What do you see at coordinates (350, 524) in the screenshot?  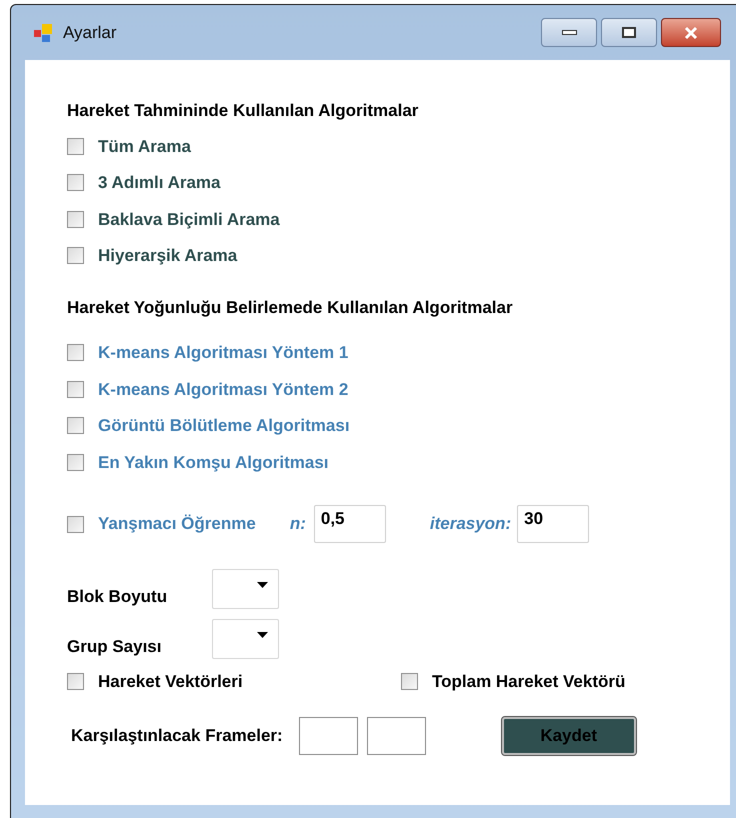 I see `n-field: 0,5` at bounding box center [350, 524].